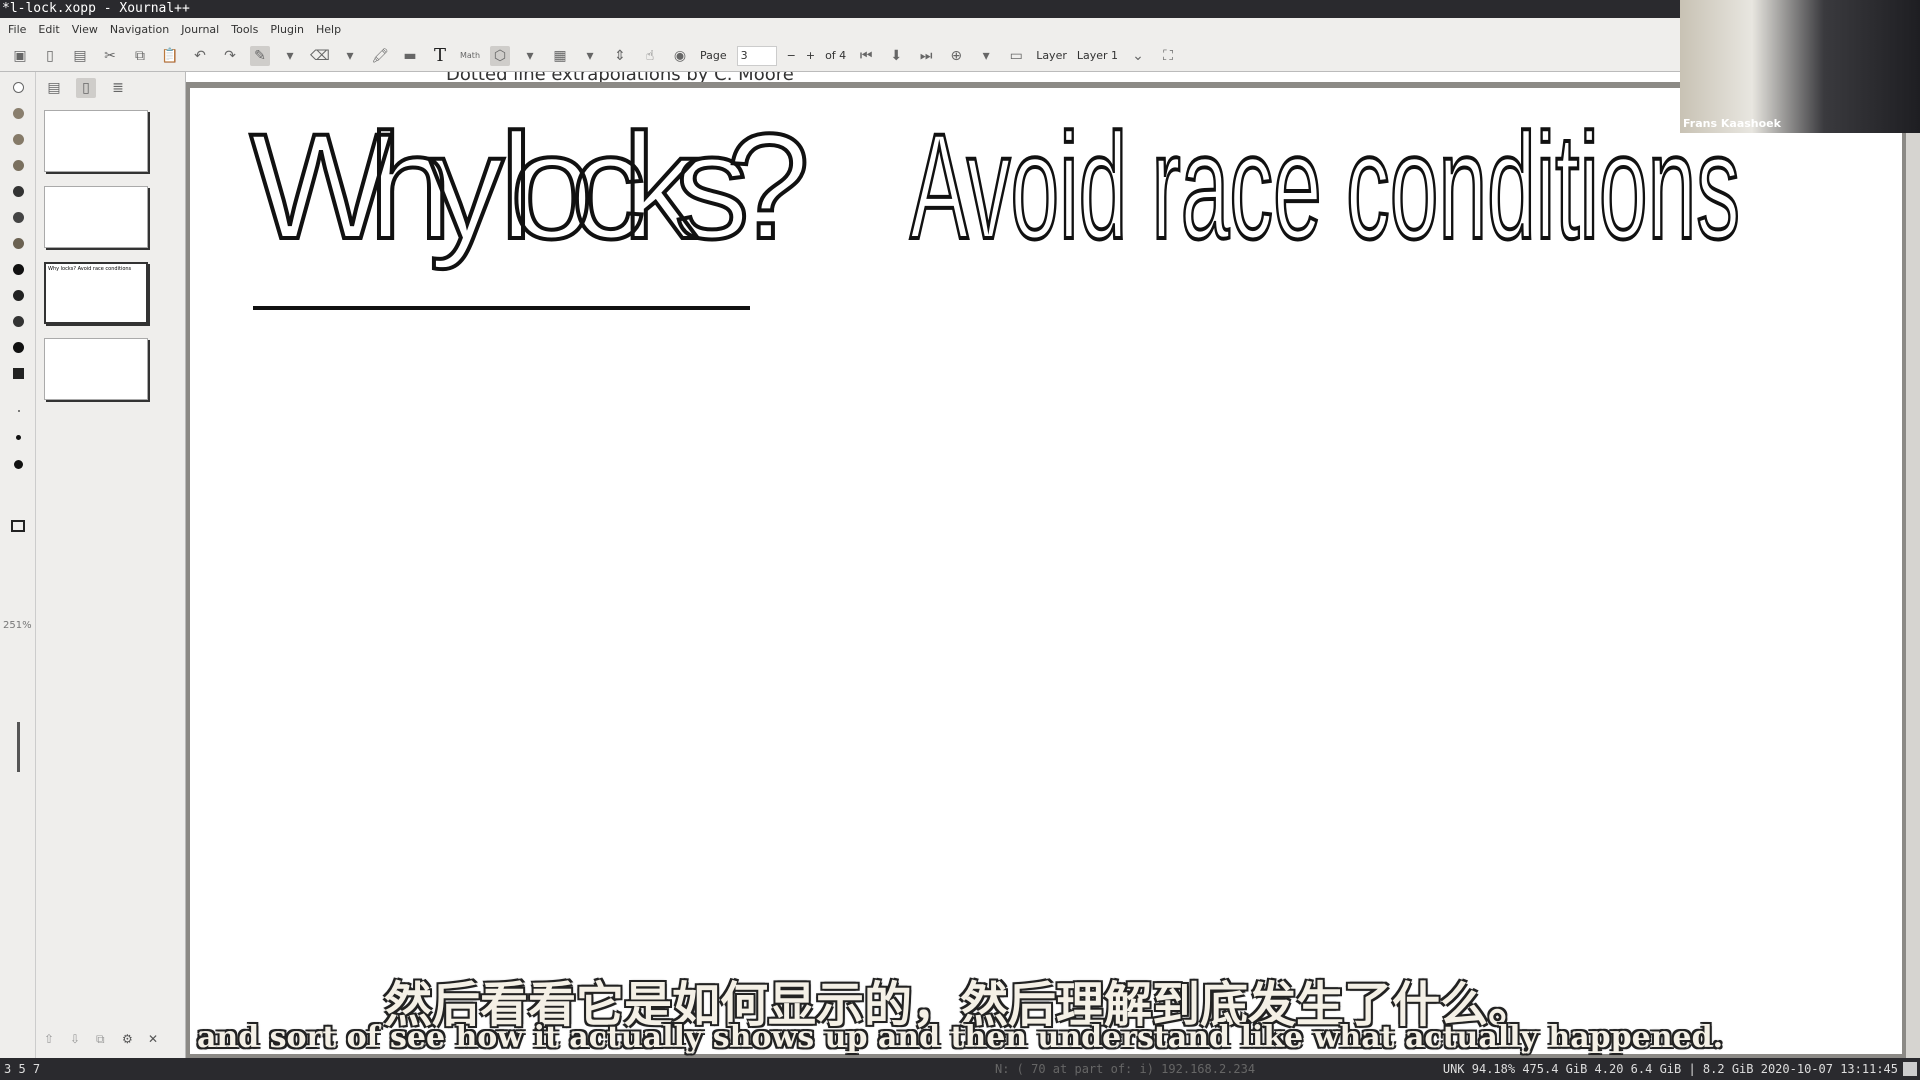 The height and width of the screenshot is (1080, 1920). Describe the element at coordinates (440, 55) in the screenshot. I see `text-icon: T` at that location.